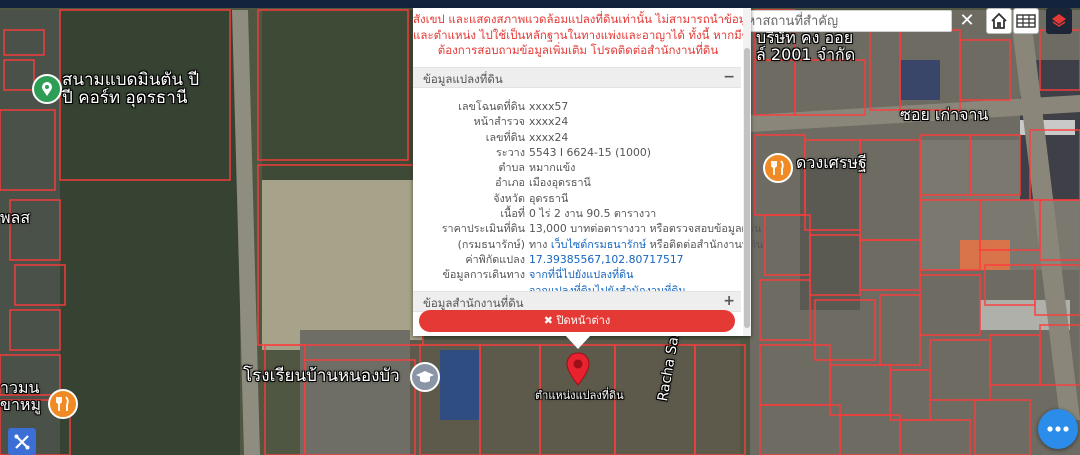 The image size is (1080, 455). What do you see at coordinates (540, 4) in the screenshot?
I see `top-bar` at bounding box center [540, 4].